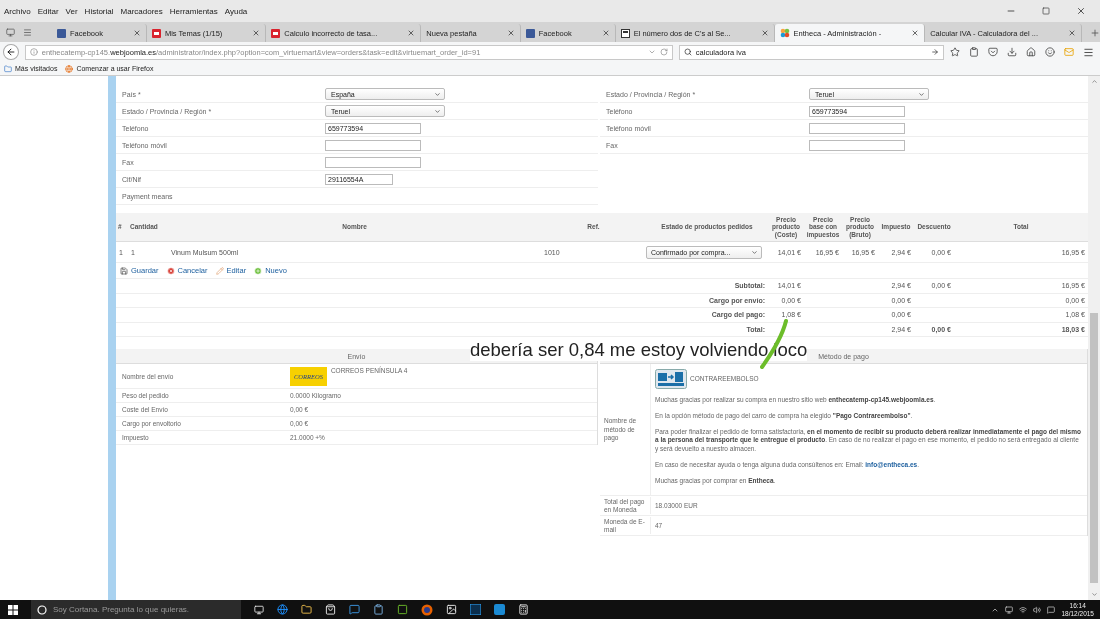 This screenshot has width=1100, height=619. I want to click on cancel-icon, so click(170, 270).